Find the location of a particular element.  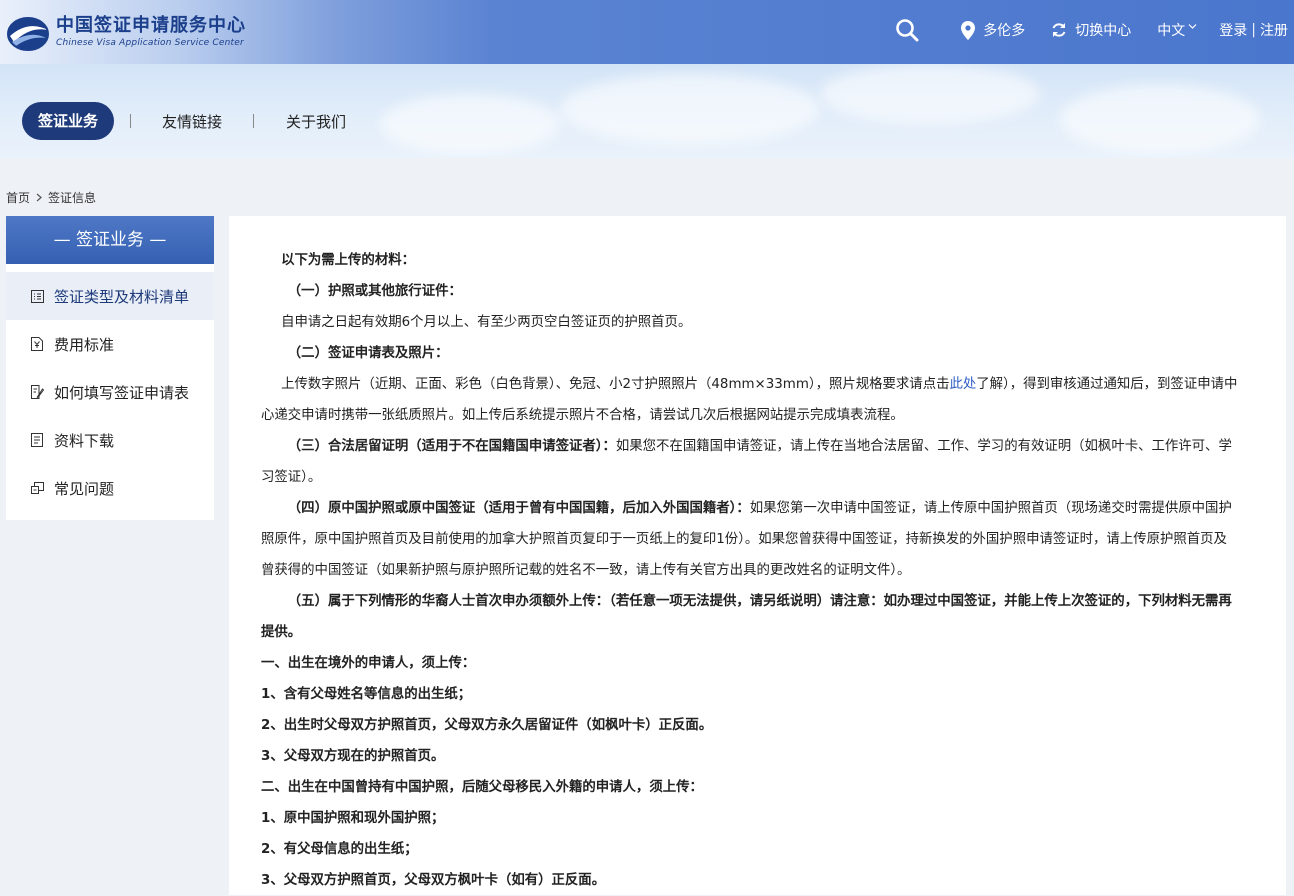

breadcrumb: 首页 签证信息 is located at coordinates (51, 197).